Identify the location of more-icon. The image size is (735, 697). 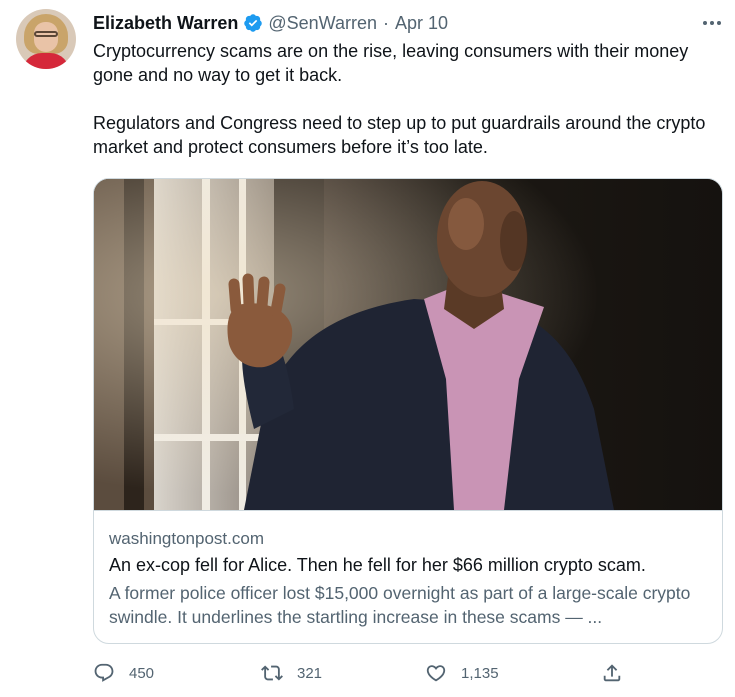
(712, 23).